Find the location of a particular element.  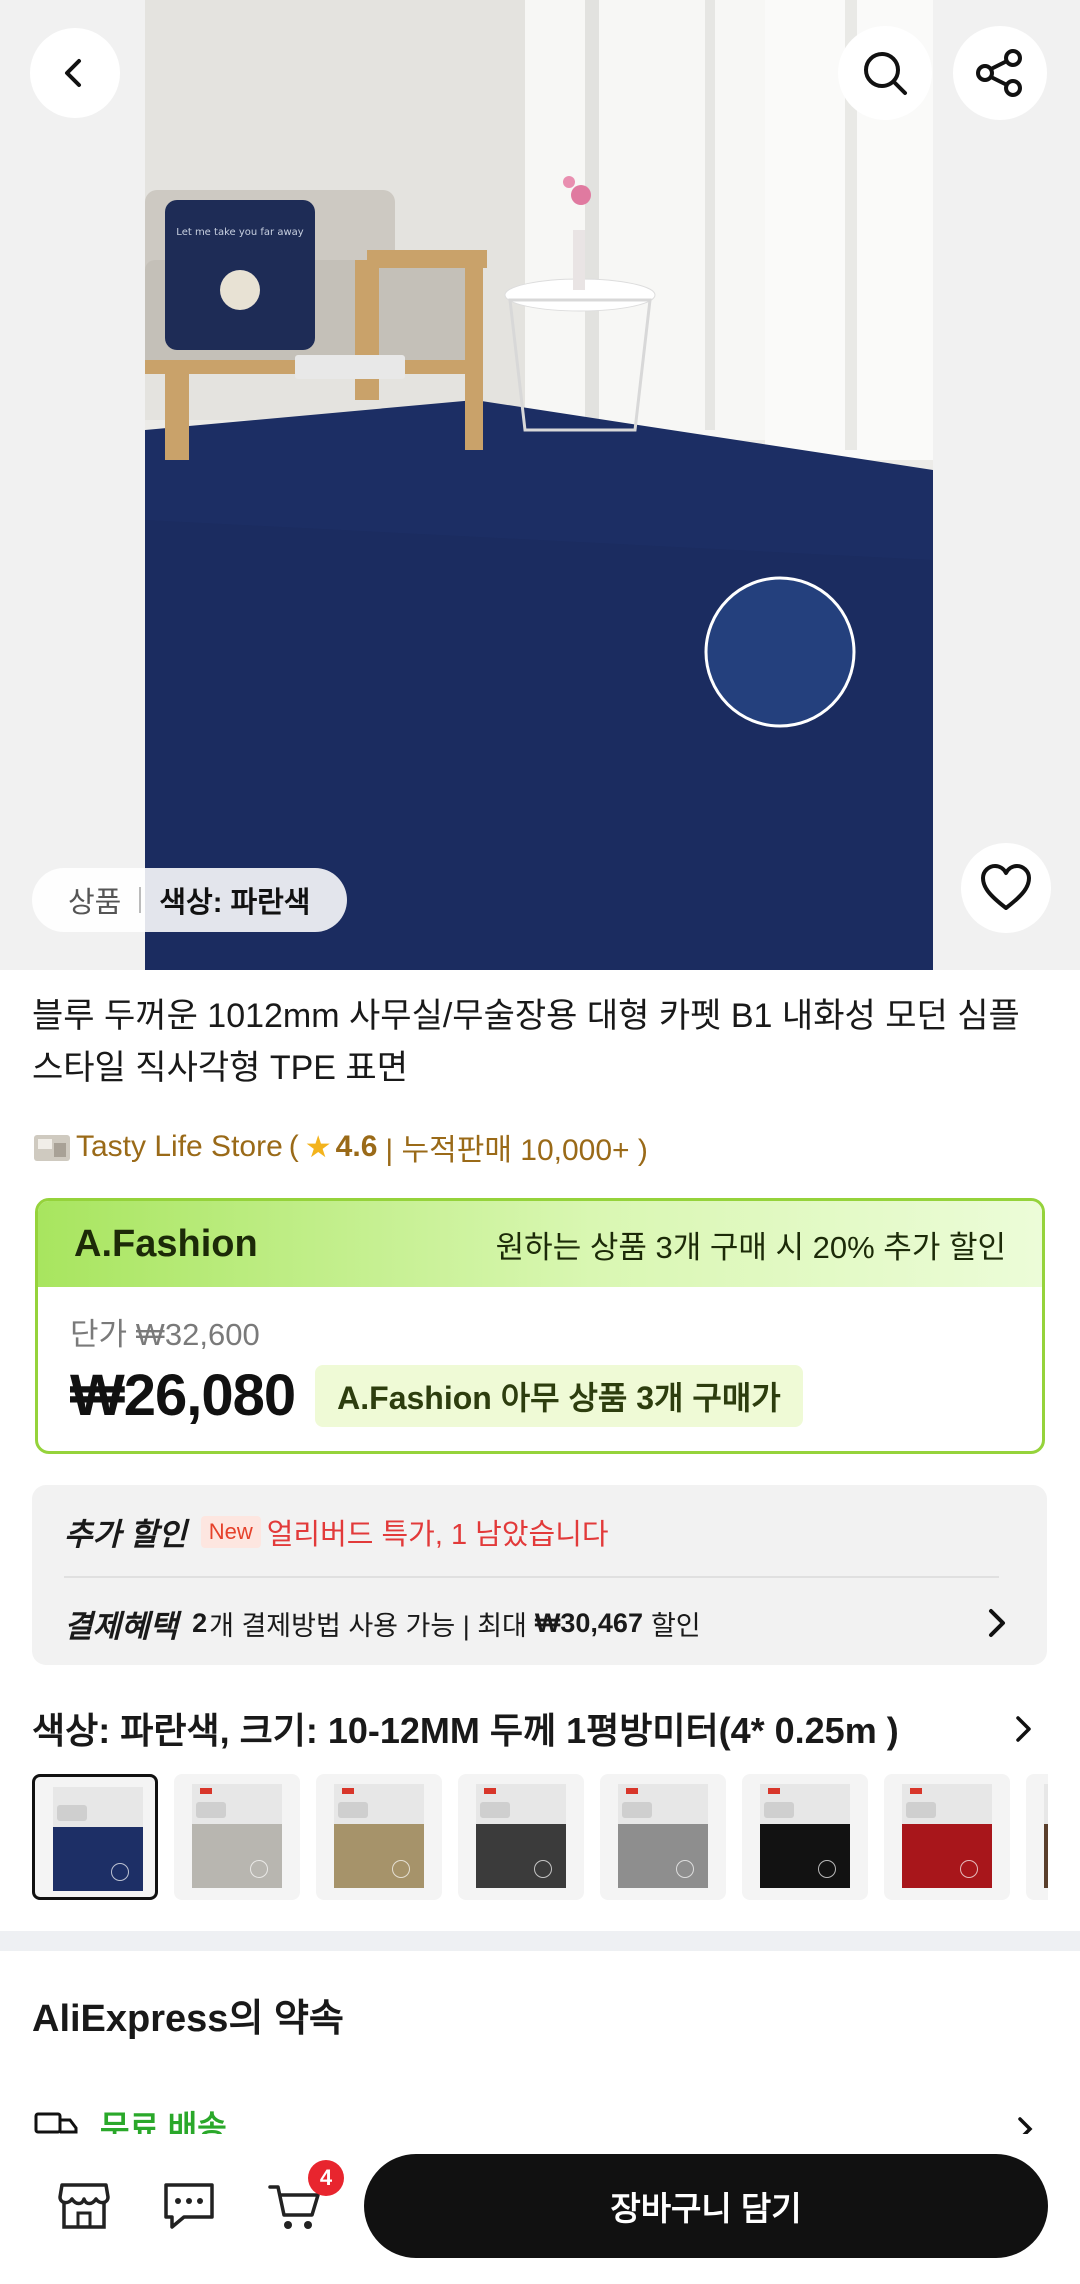

unit-price: 단가 ₩32,600 is located at coordinates (165, 1334).